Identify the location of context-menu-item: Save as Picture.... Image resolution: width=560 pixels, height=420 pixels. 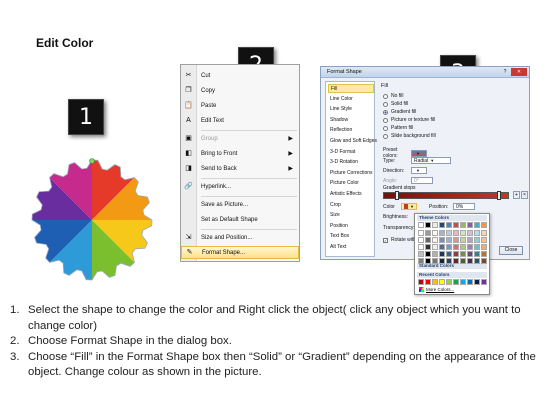
(240, 204).